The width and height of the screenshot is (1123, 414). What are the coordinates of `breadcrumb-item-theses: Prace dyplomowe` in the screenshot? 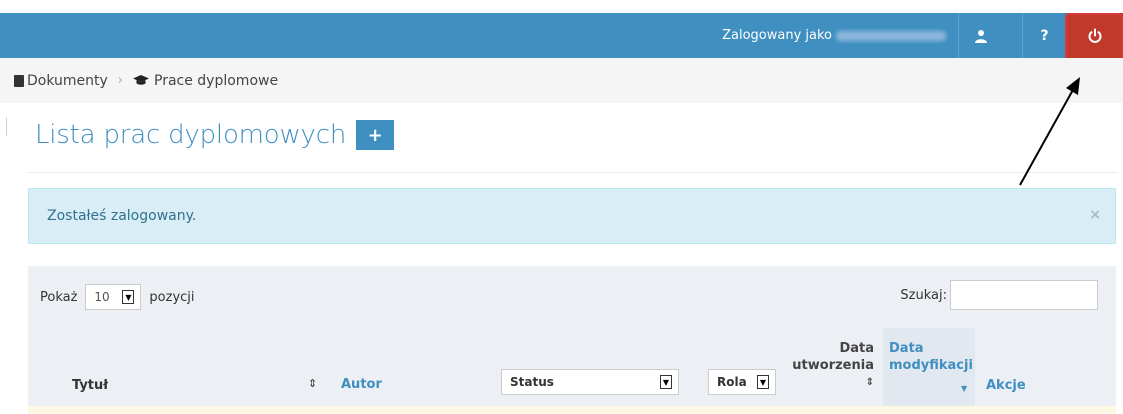 It's located at (205, 81).